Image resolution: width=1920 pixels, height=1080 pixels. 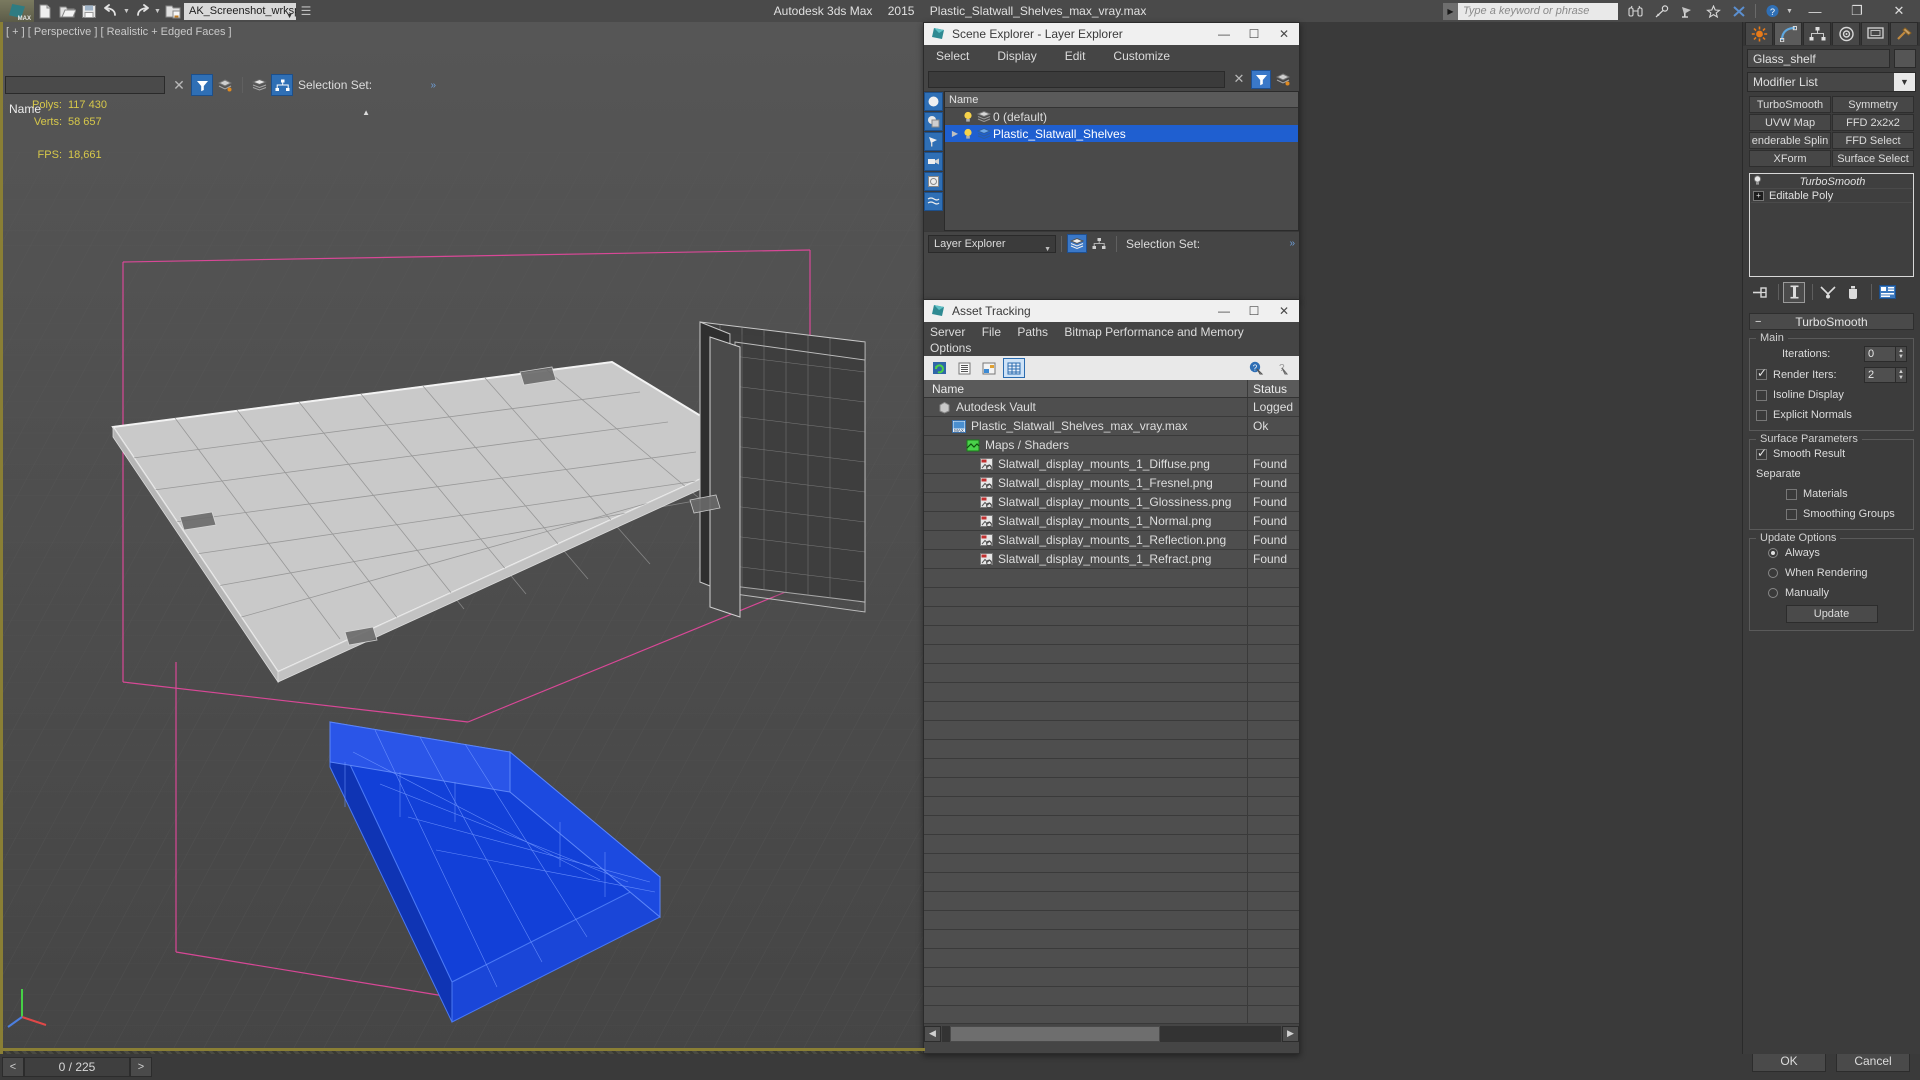 What do you see at coordinates (1887, 292) in the screenshot?
I see `configure-sets-icon` at bounding box center [1887, 292].